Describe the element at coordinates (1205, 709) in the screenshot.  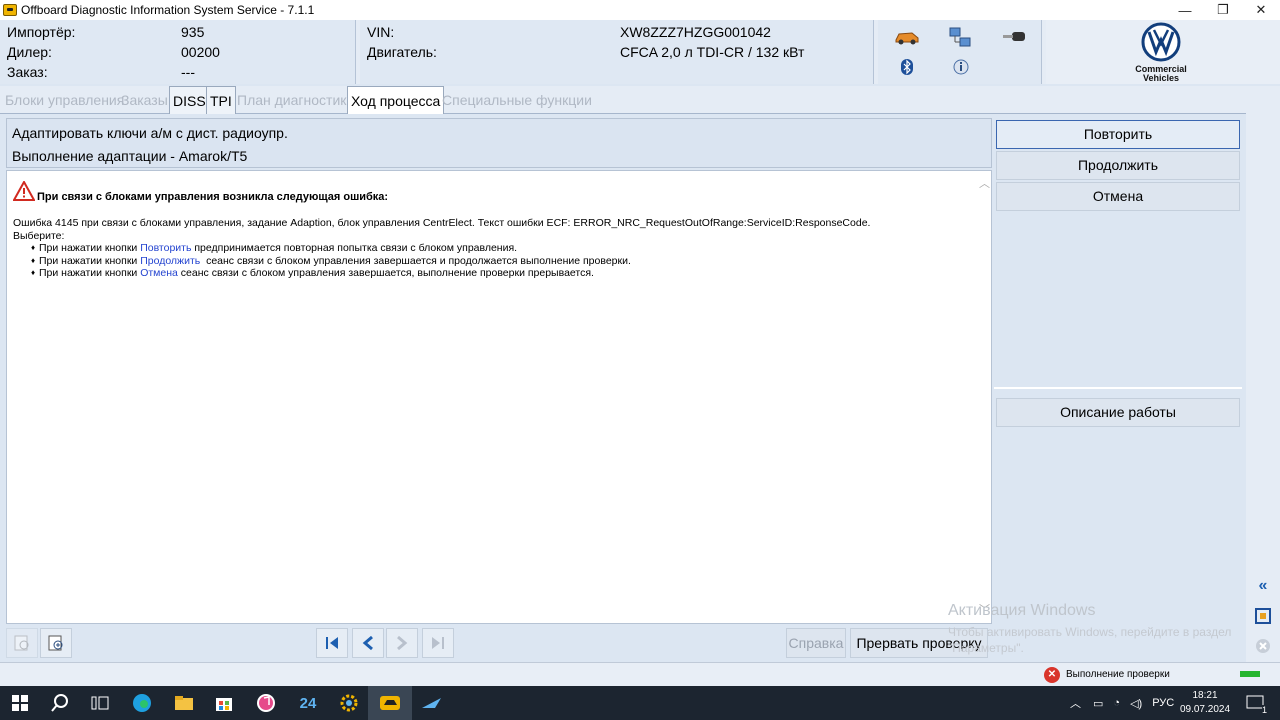
I see `clock-date: 09.07.2024` at that location.